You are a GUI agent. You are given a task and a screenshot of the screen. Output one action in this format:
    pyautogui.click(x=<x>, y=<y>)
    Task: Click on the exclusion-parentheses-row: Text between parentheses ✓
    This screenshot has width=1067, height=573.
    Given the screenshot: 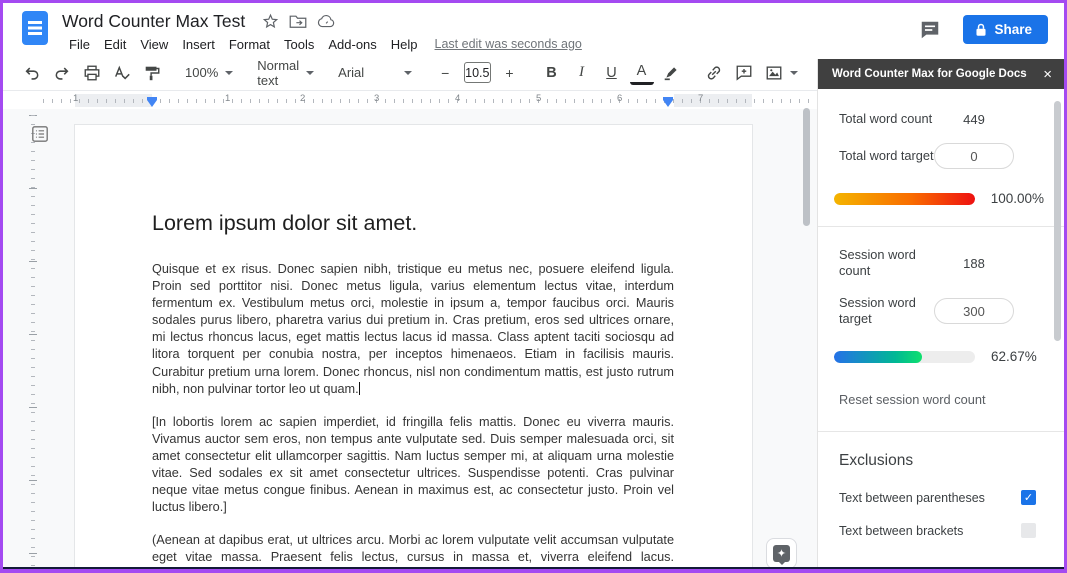 What is the action you would take?
    pyautogui.click(x=941, y=497)
    